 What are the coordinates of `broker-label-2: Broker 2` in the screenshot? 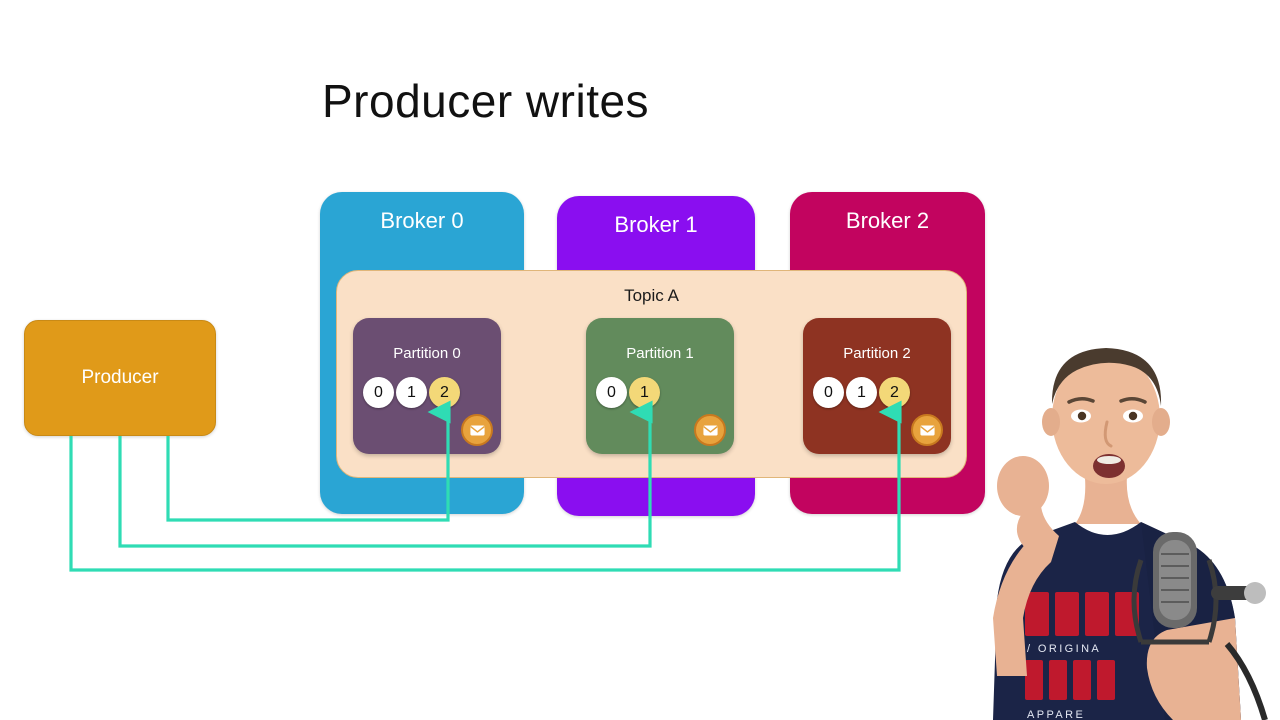 It's located at (887, 220).